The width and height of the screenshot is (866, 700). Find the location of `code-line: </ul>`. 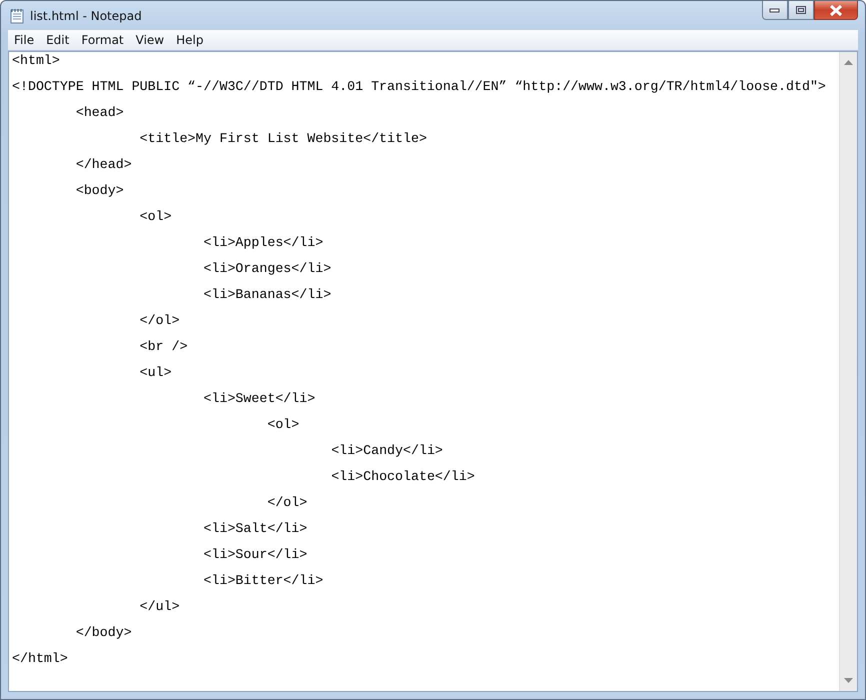

code-line: </ul> is located at coordinates (159, 606).